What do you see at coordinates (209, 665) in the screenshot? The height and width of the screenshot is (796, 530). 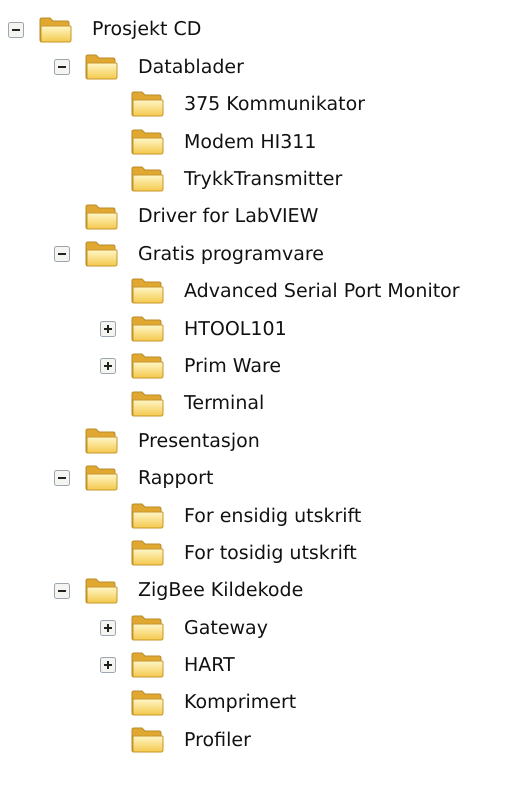 I see `folder-label: HART` at bounding box center [209, 665].